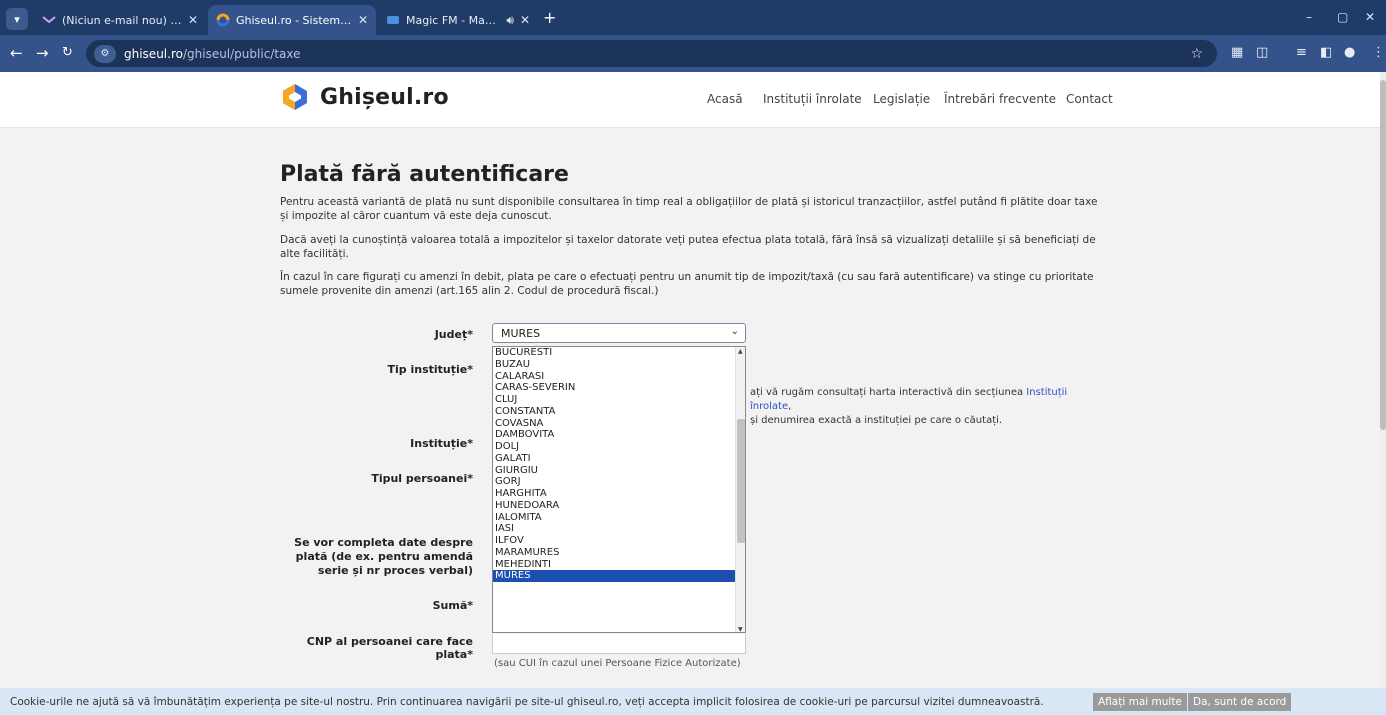  I want to click on tab-ghiseul: Ghiseul.ro - Sistemul National E ✕, so click(292, 20).